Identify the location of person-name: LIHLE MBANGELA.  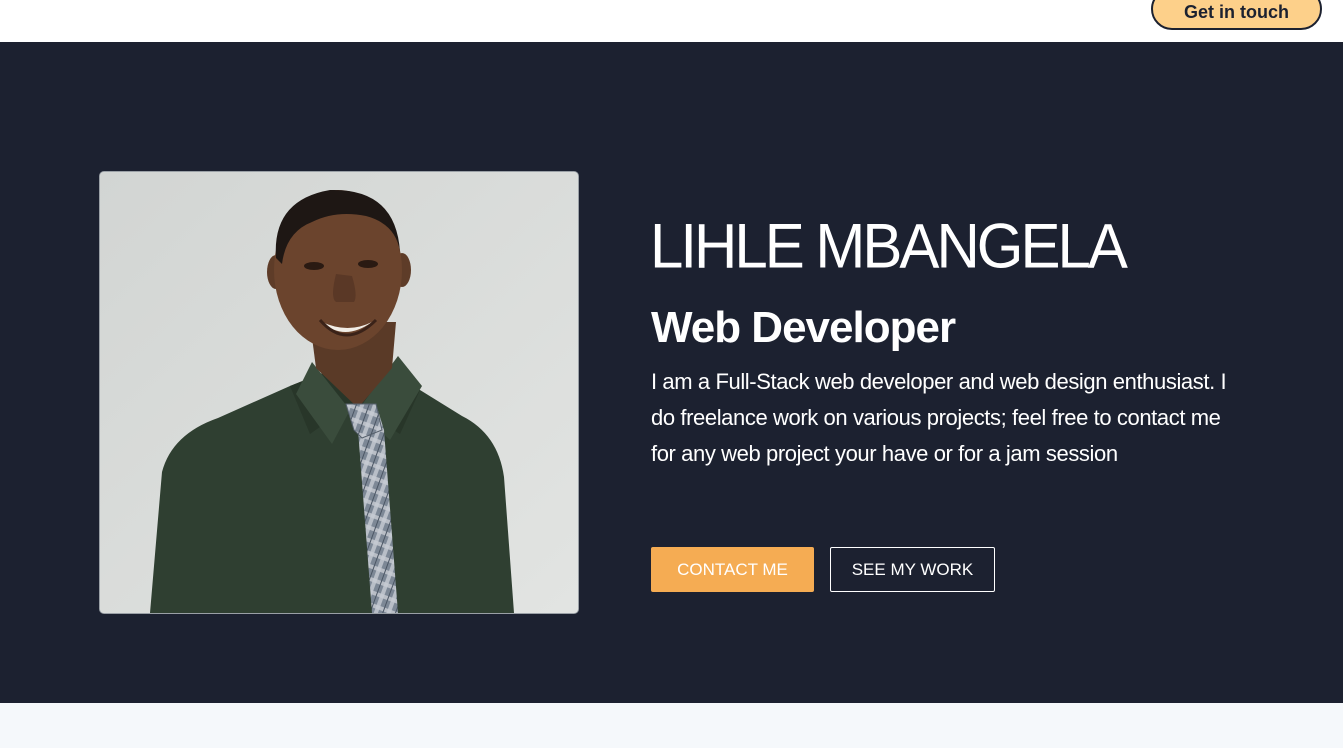
(889, 246).